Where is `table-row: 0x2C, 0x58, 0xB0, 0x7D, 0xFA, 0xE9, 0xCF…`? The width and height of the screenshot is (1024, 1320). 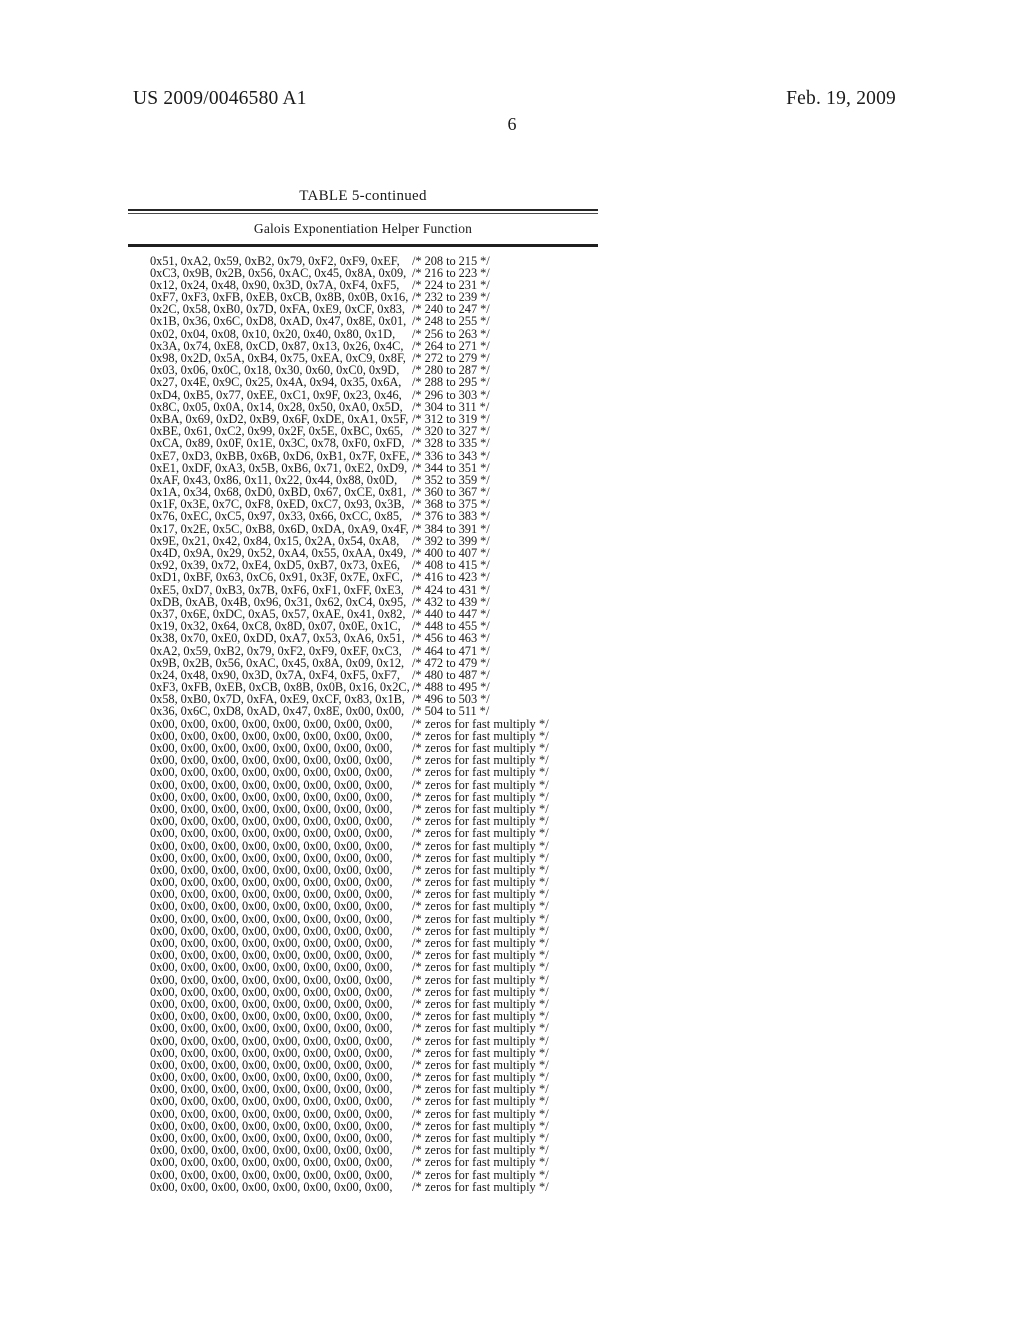
table-row: 0x2C, 0x58, 0xB0, 0x7D, 0xFA, 0xE9, 0xCF… is located at coordinates (374, 309).